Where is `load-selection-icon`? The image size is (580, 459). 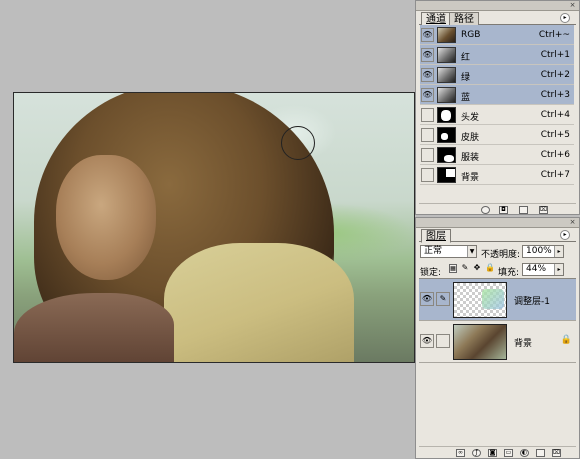
load-selection-icon is located at coordinates (485, 210).